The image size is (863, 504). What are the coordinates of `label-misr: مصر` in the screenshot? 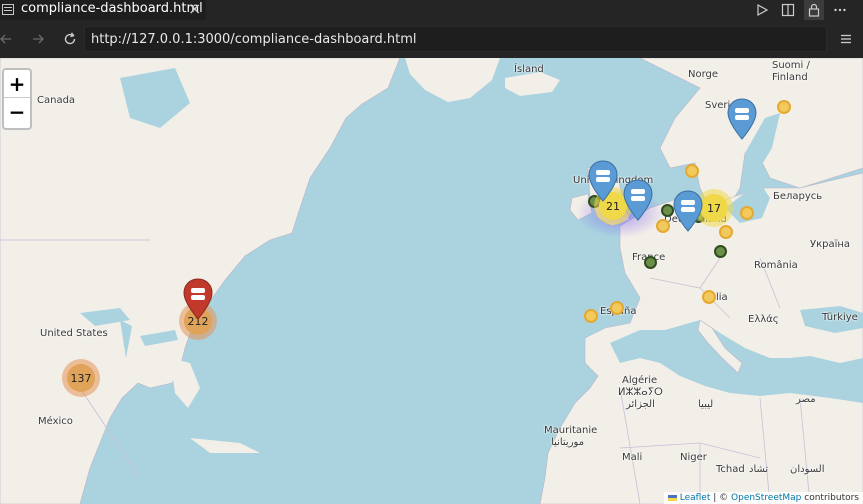 It's located at (806, 399).